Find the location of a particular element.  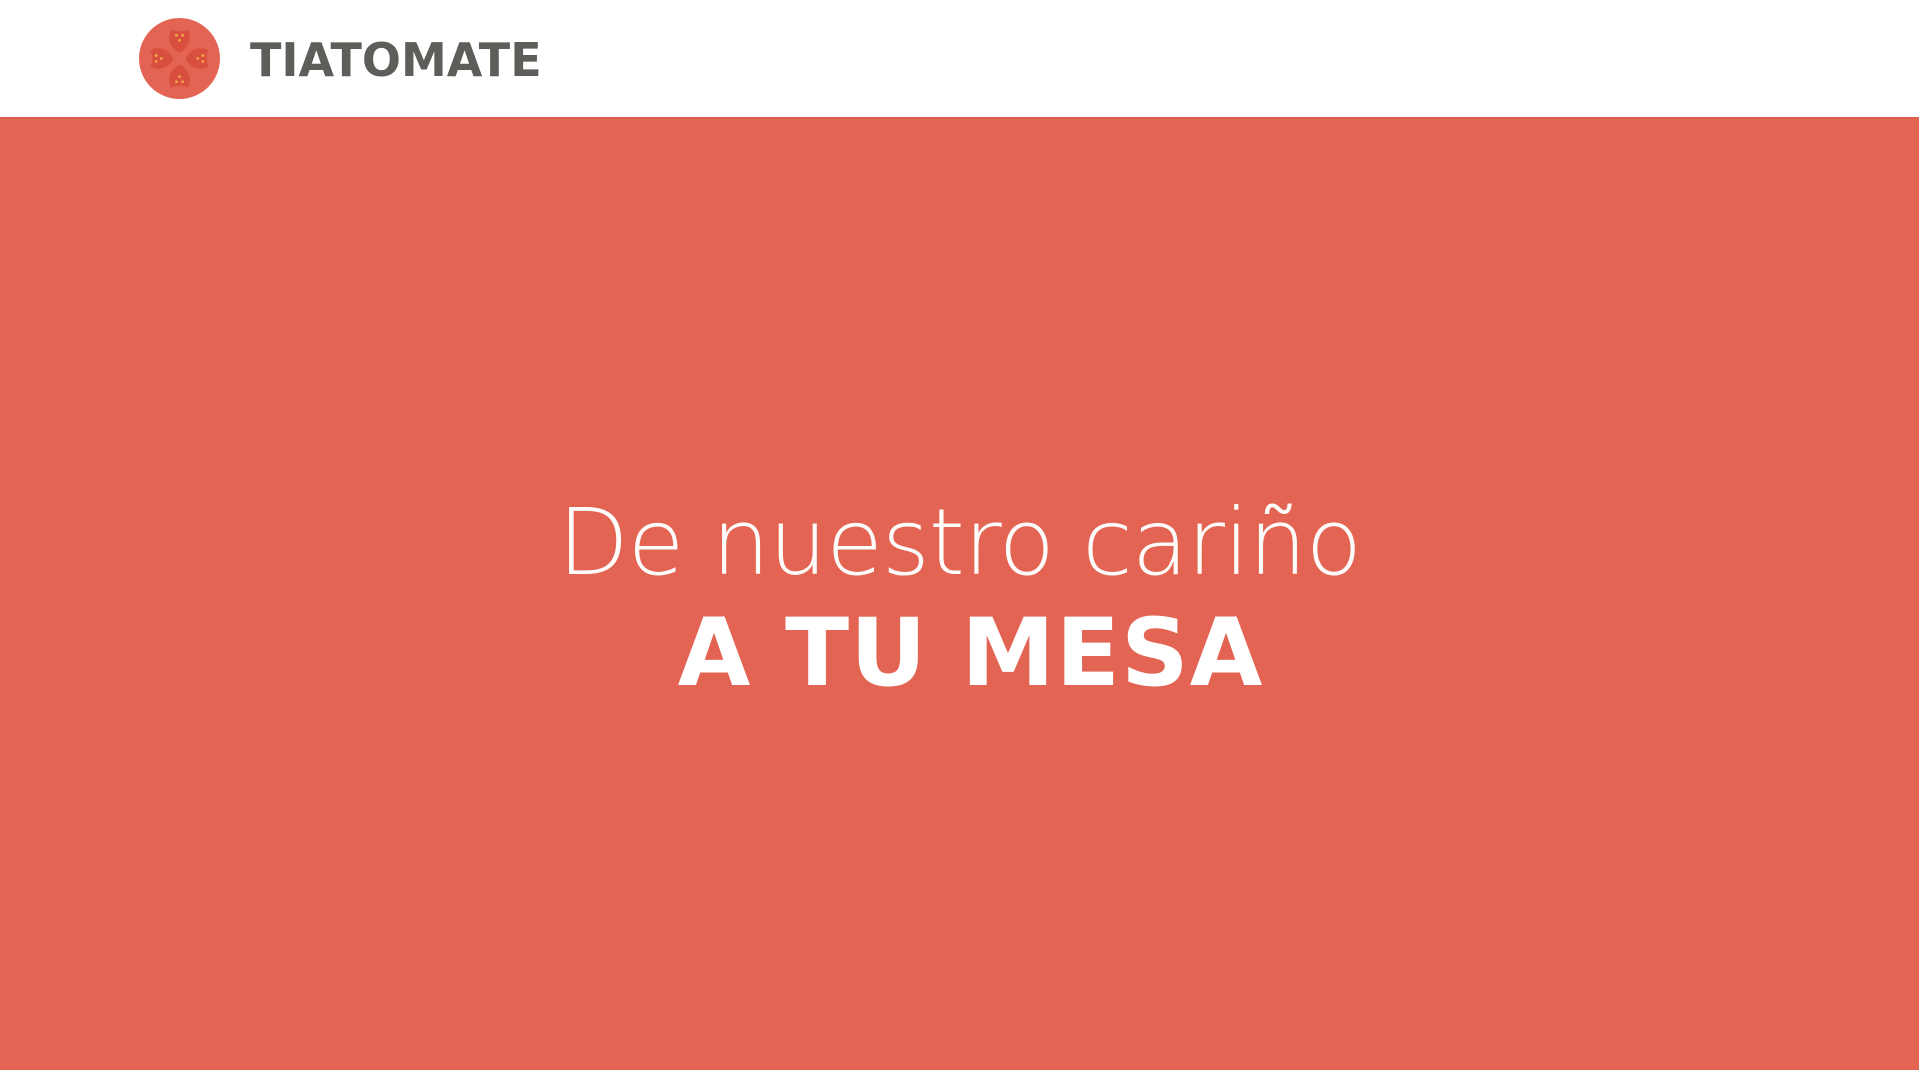

hero-headline: A TU MESA is located at coordinates (970, 653).